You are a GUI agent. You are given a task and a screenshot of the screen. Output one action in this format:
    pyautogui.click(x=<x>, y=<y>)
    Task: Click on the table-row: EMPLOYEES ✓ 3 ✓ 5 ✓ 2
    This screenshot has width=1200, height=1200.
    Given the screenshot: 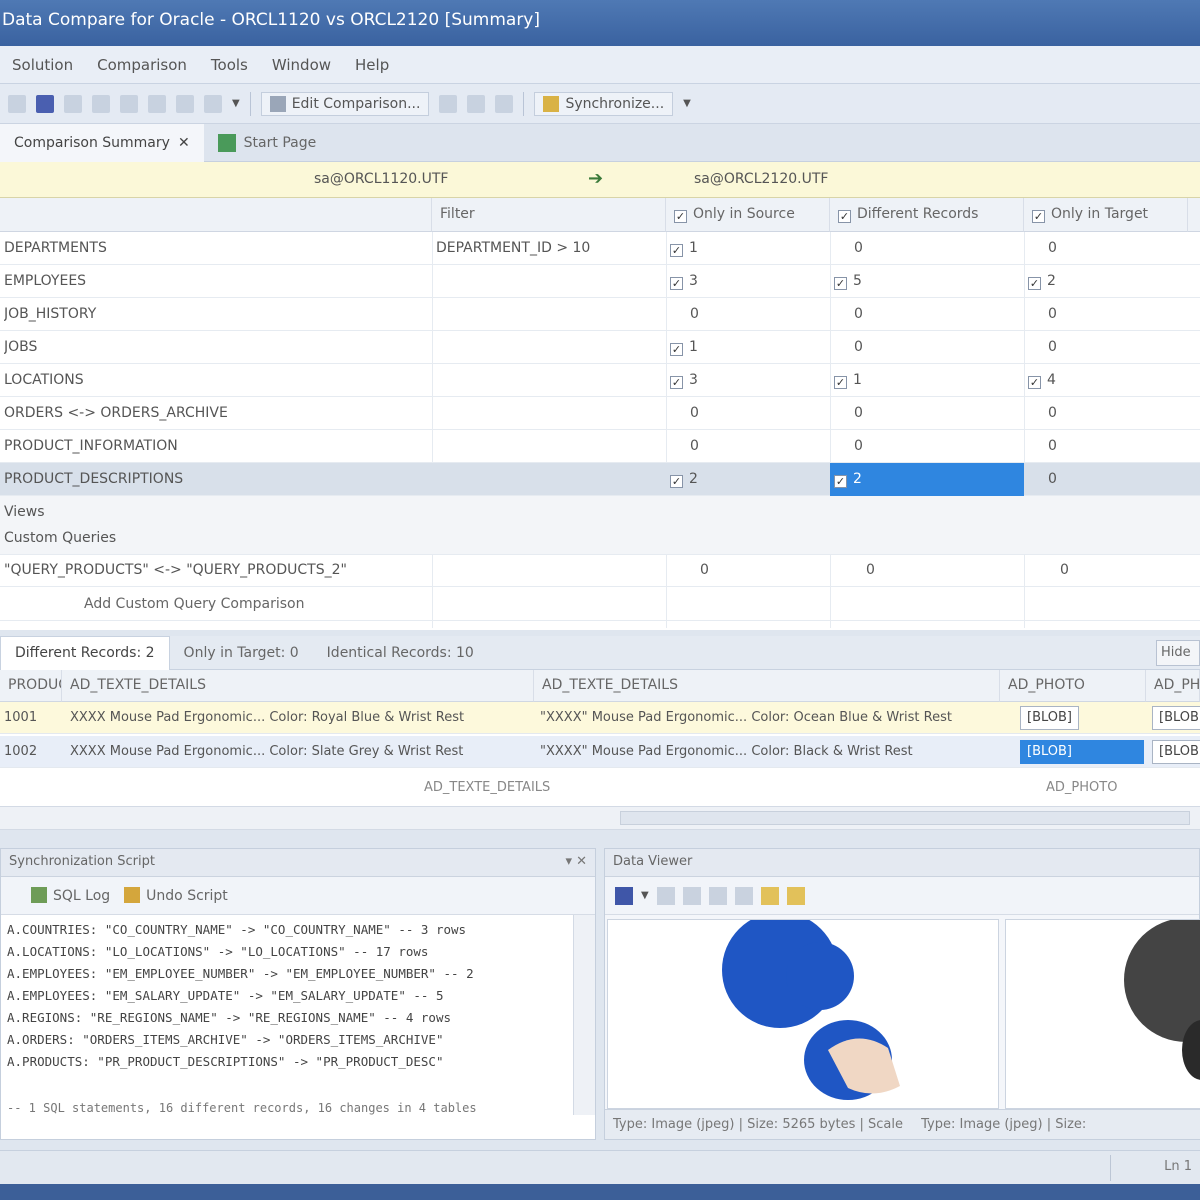 What is the action you would take?
    pyautogui.click(x=600, y=281)
    